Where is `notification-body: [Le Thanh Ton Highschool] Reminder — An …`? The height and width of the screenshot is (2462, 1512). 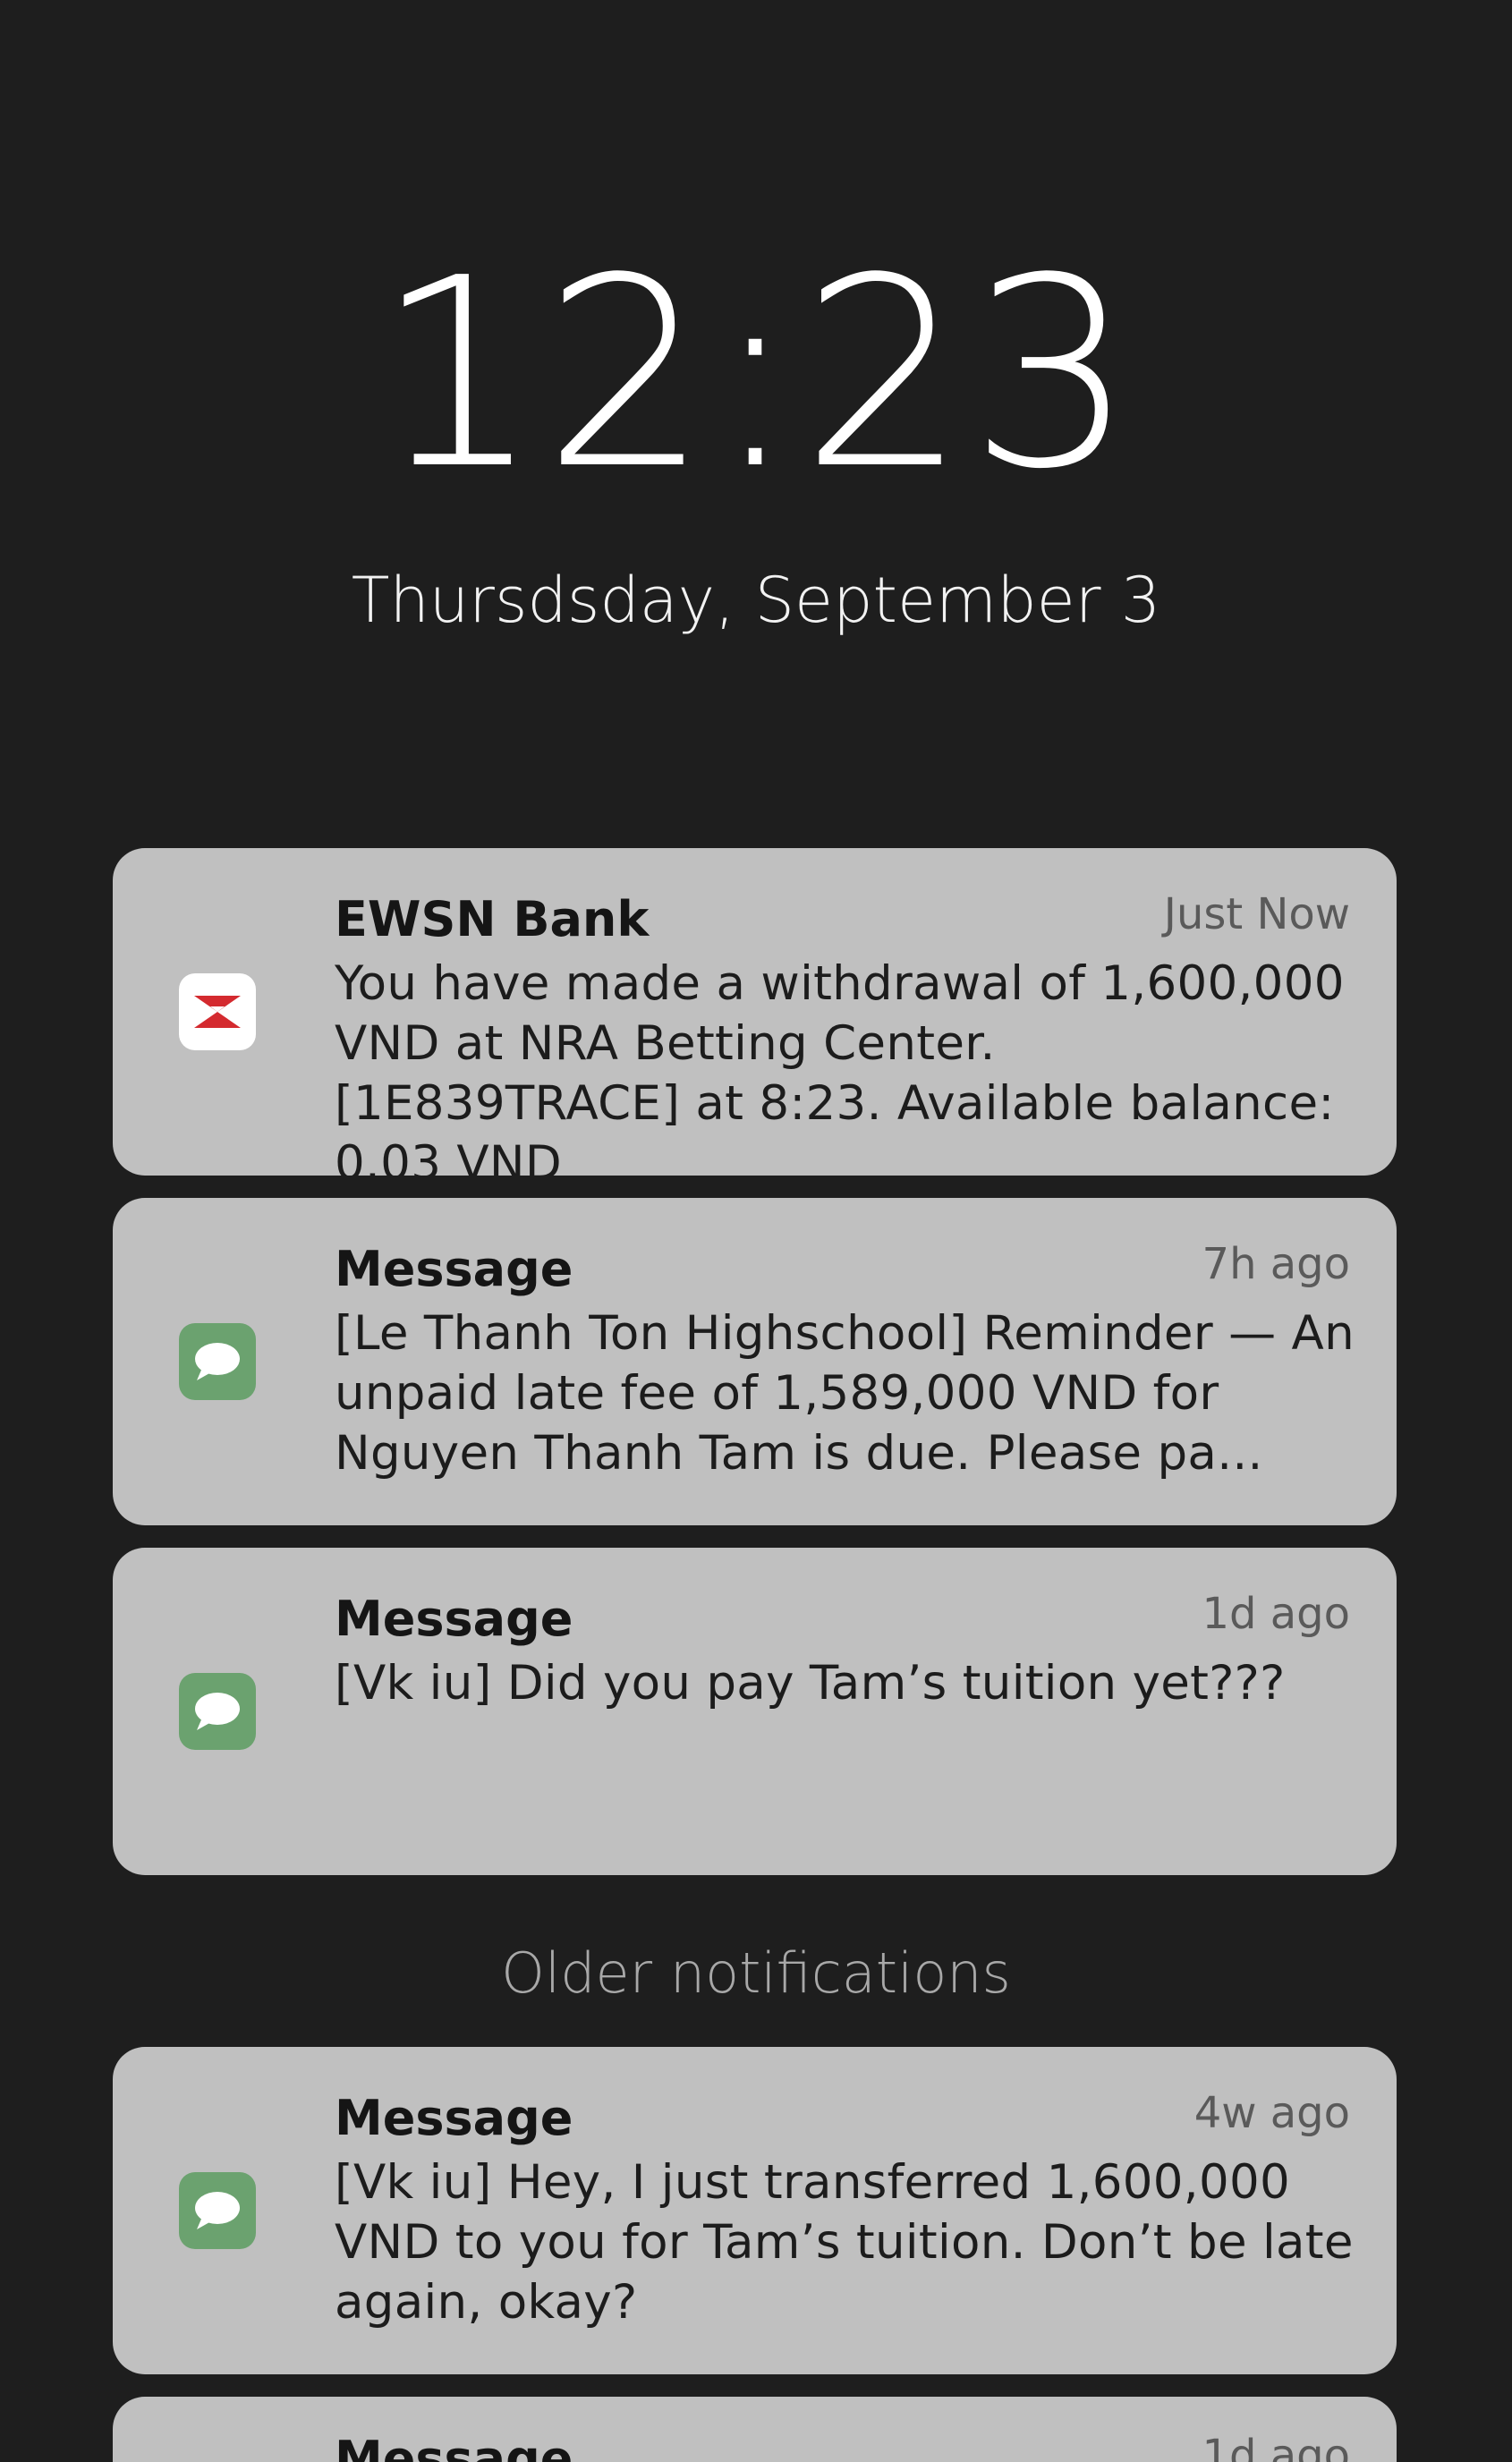 notification-body: [Le Thanh Ton Highschool] Reminder — An … is located at coordinates (845, 1393).